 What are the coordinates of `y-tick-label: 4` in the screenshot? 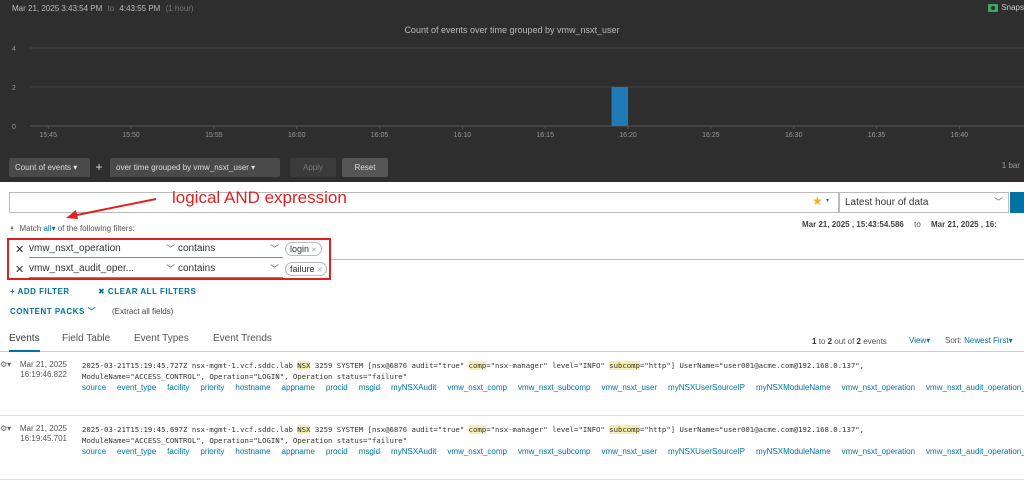 It's located at (14, 49).